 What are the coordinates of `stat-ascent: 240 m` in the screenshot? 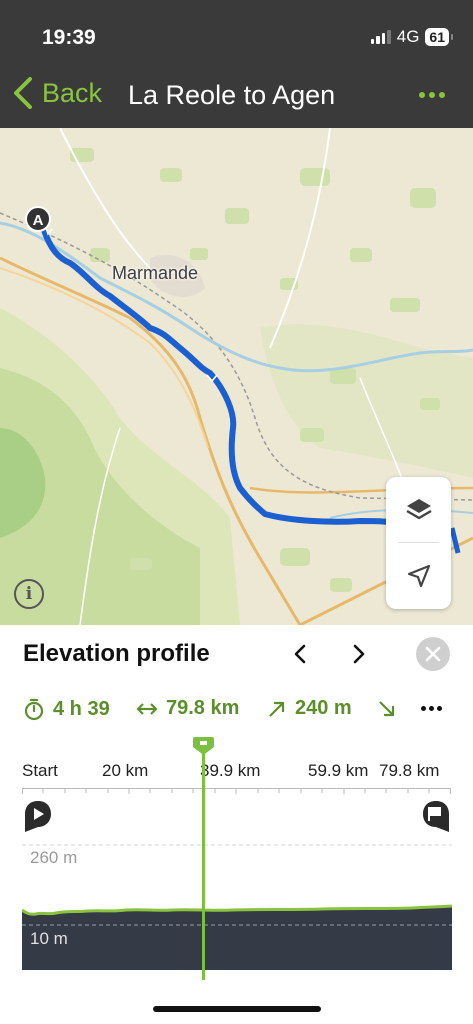 It's located at (309, 708).